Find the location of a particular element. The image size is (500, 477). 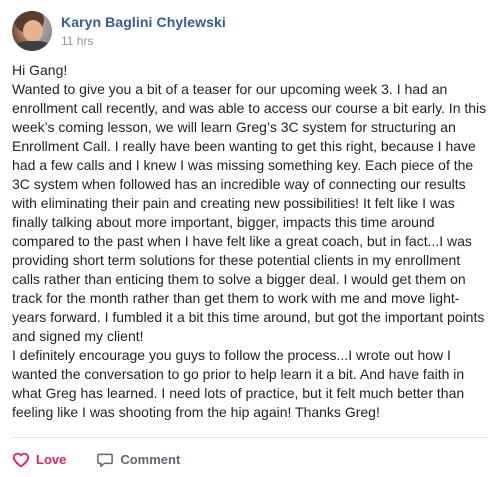

avatar-shirt is located at coordinates (33, 46).